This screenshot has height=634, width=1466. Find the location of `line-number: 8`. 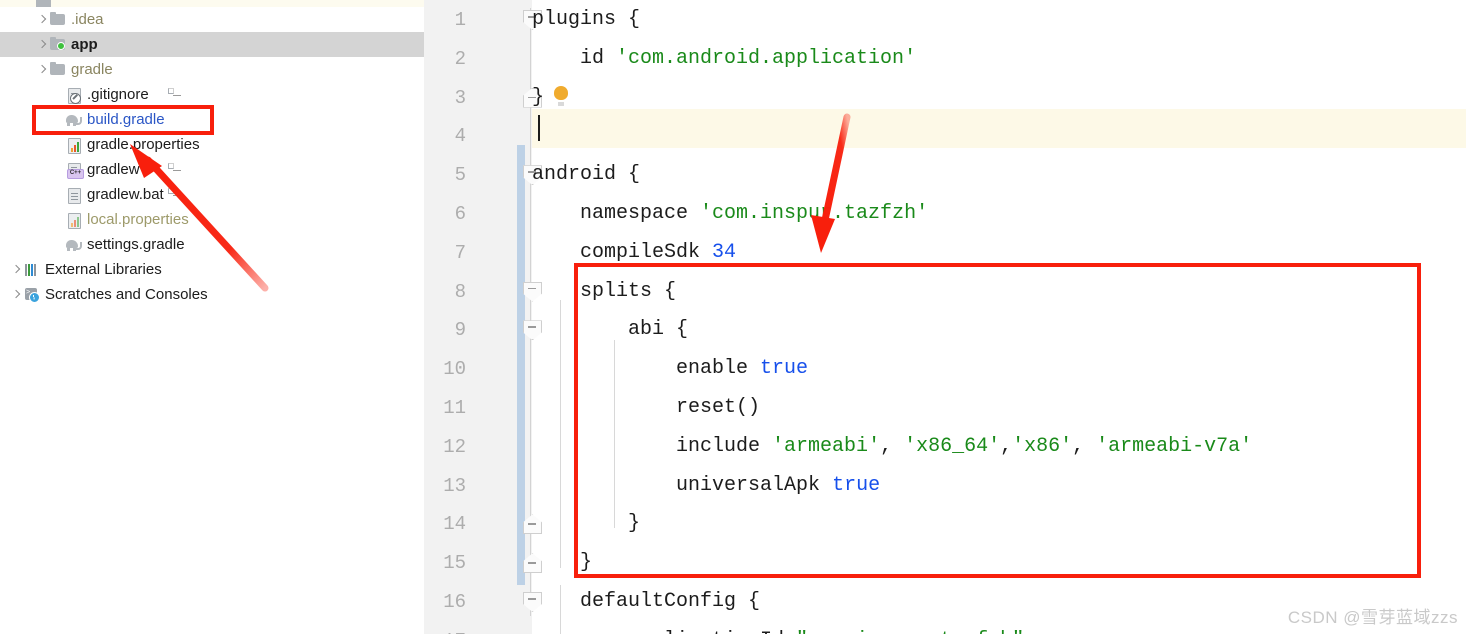

line-number: 8 is located at coordinates (460, 291).